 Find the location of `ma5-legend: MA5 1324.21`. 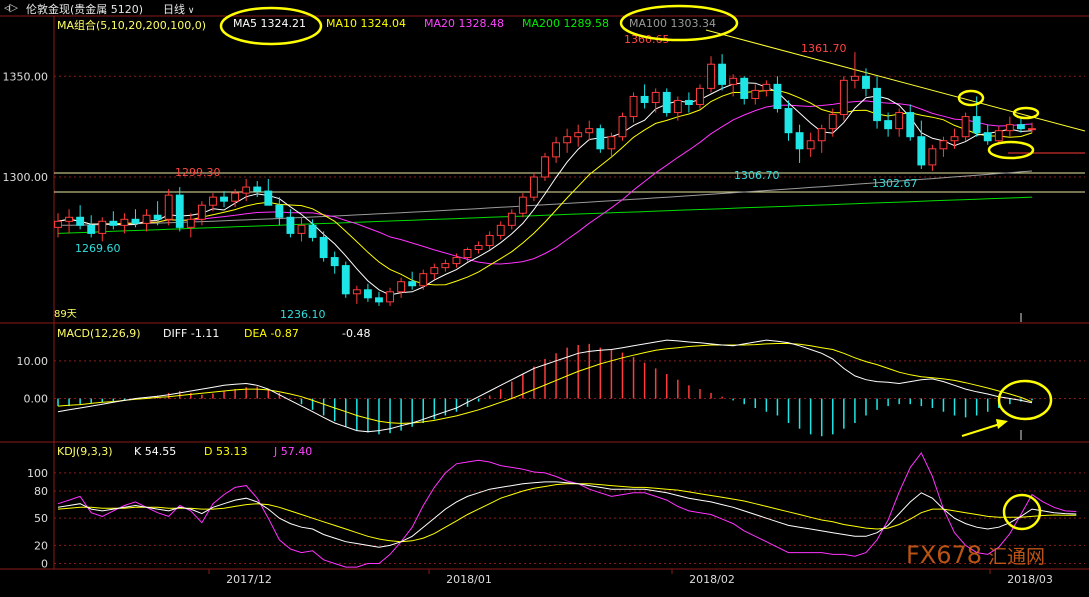

ma5-legend: MA5 1324.21 is located at coordinates (269, 23).